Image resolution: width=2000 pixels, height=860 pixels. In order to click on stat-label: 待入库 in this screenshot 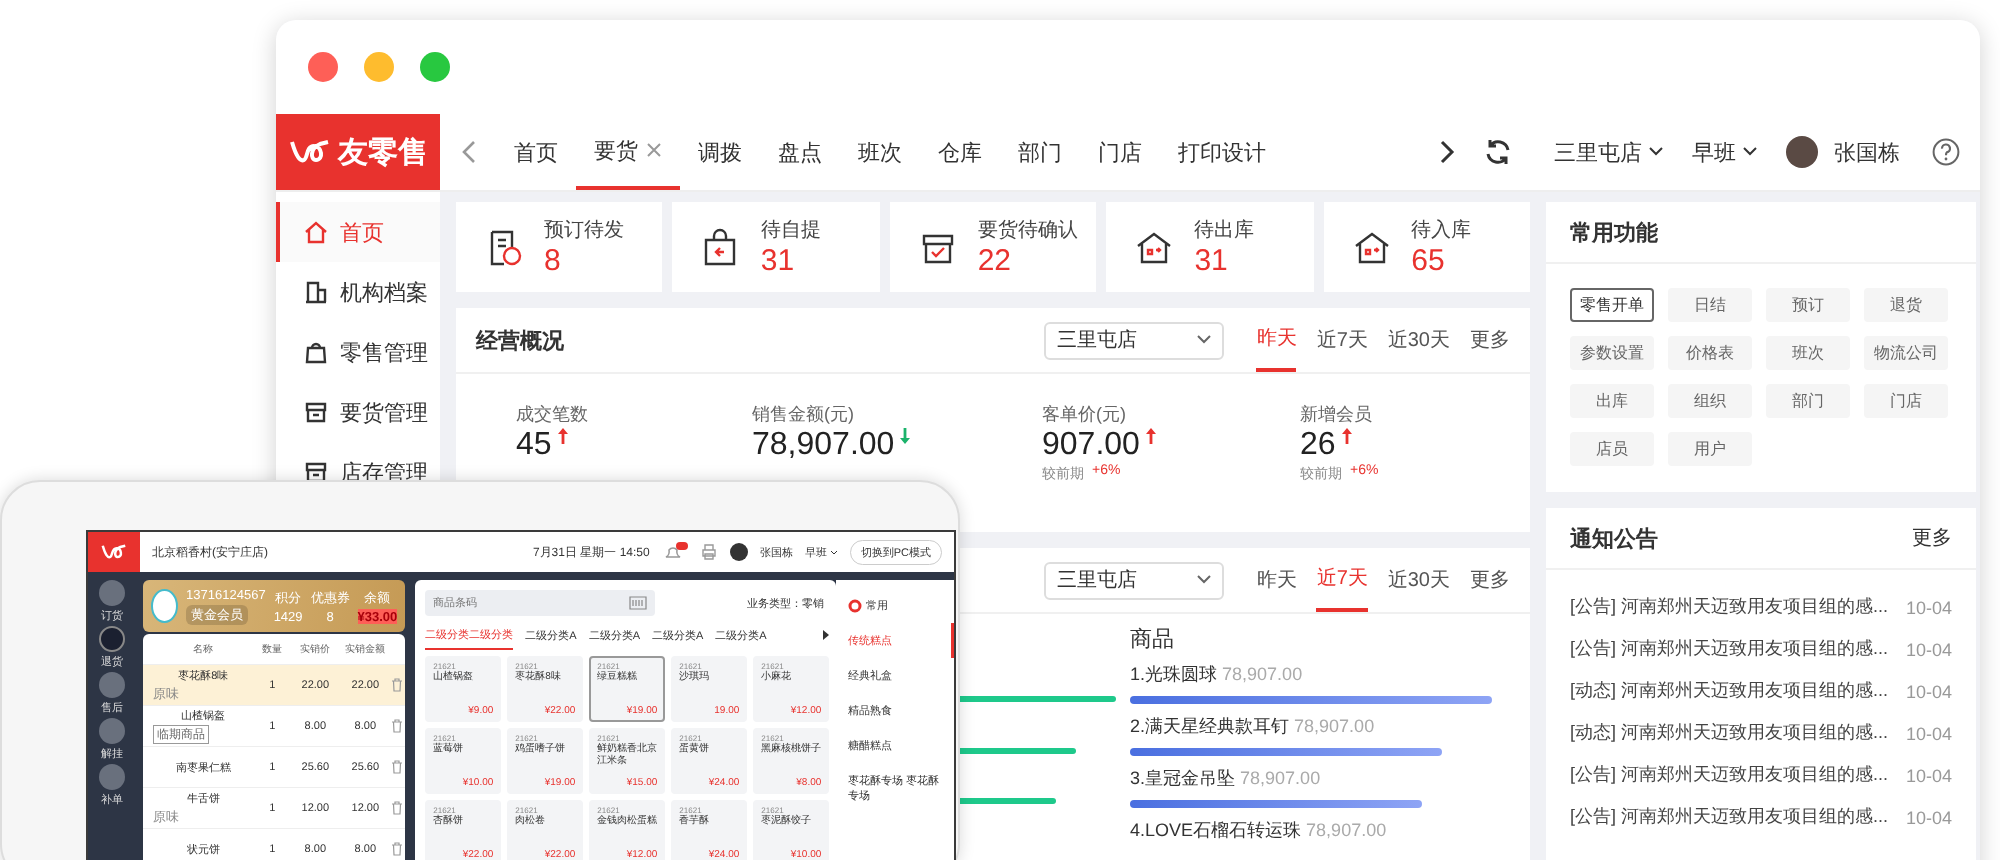, I will do `click(1441, 230)`.